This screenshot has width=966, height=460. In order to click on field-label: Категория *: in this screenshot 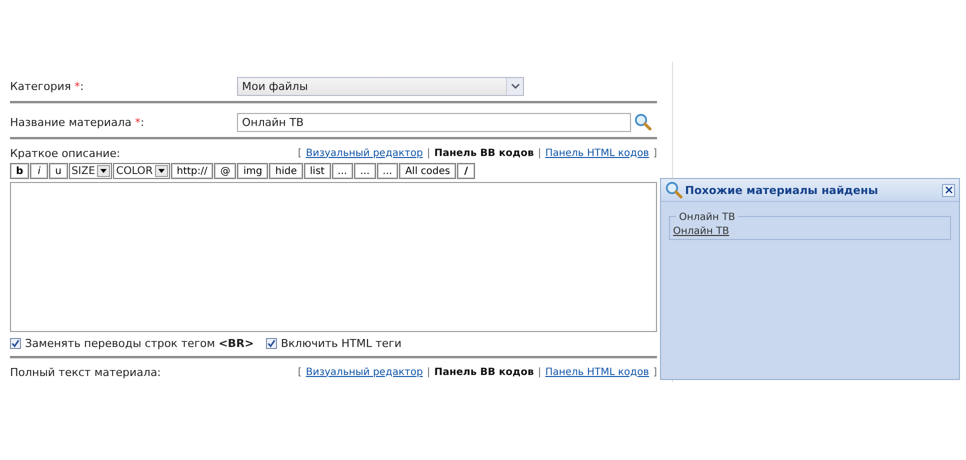, I will do `click(47, 86)`.